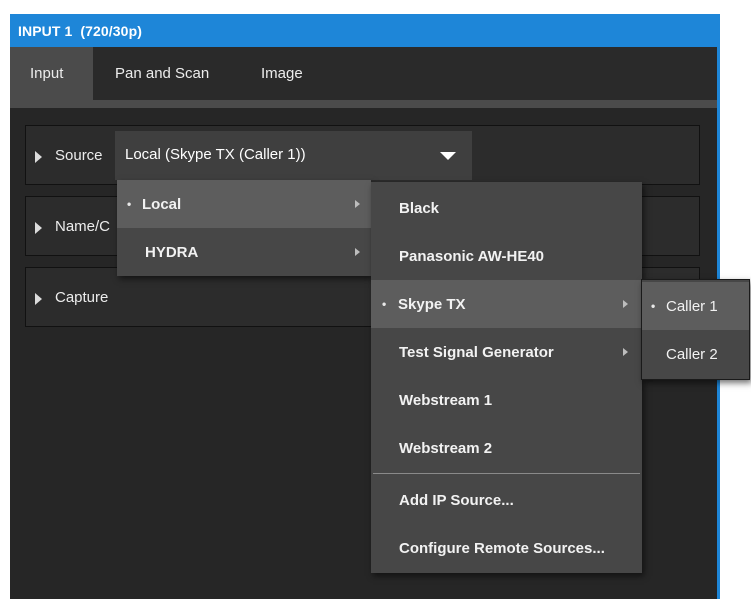  Describe the element at coordinates (692, 306) in the screenshot. I see `menu-item-caller-1-label: Caller 1` at that location.